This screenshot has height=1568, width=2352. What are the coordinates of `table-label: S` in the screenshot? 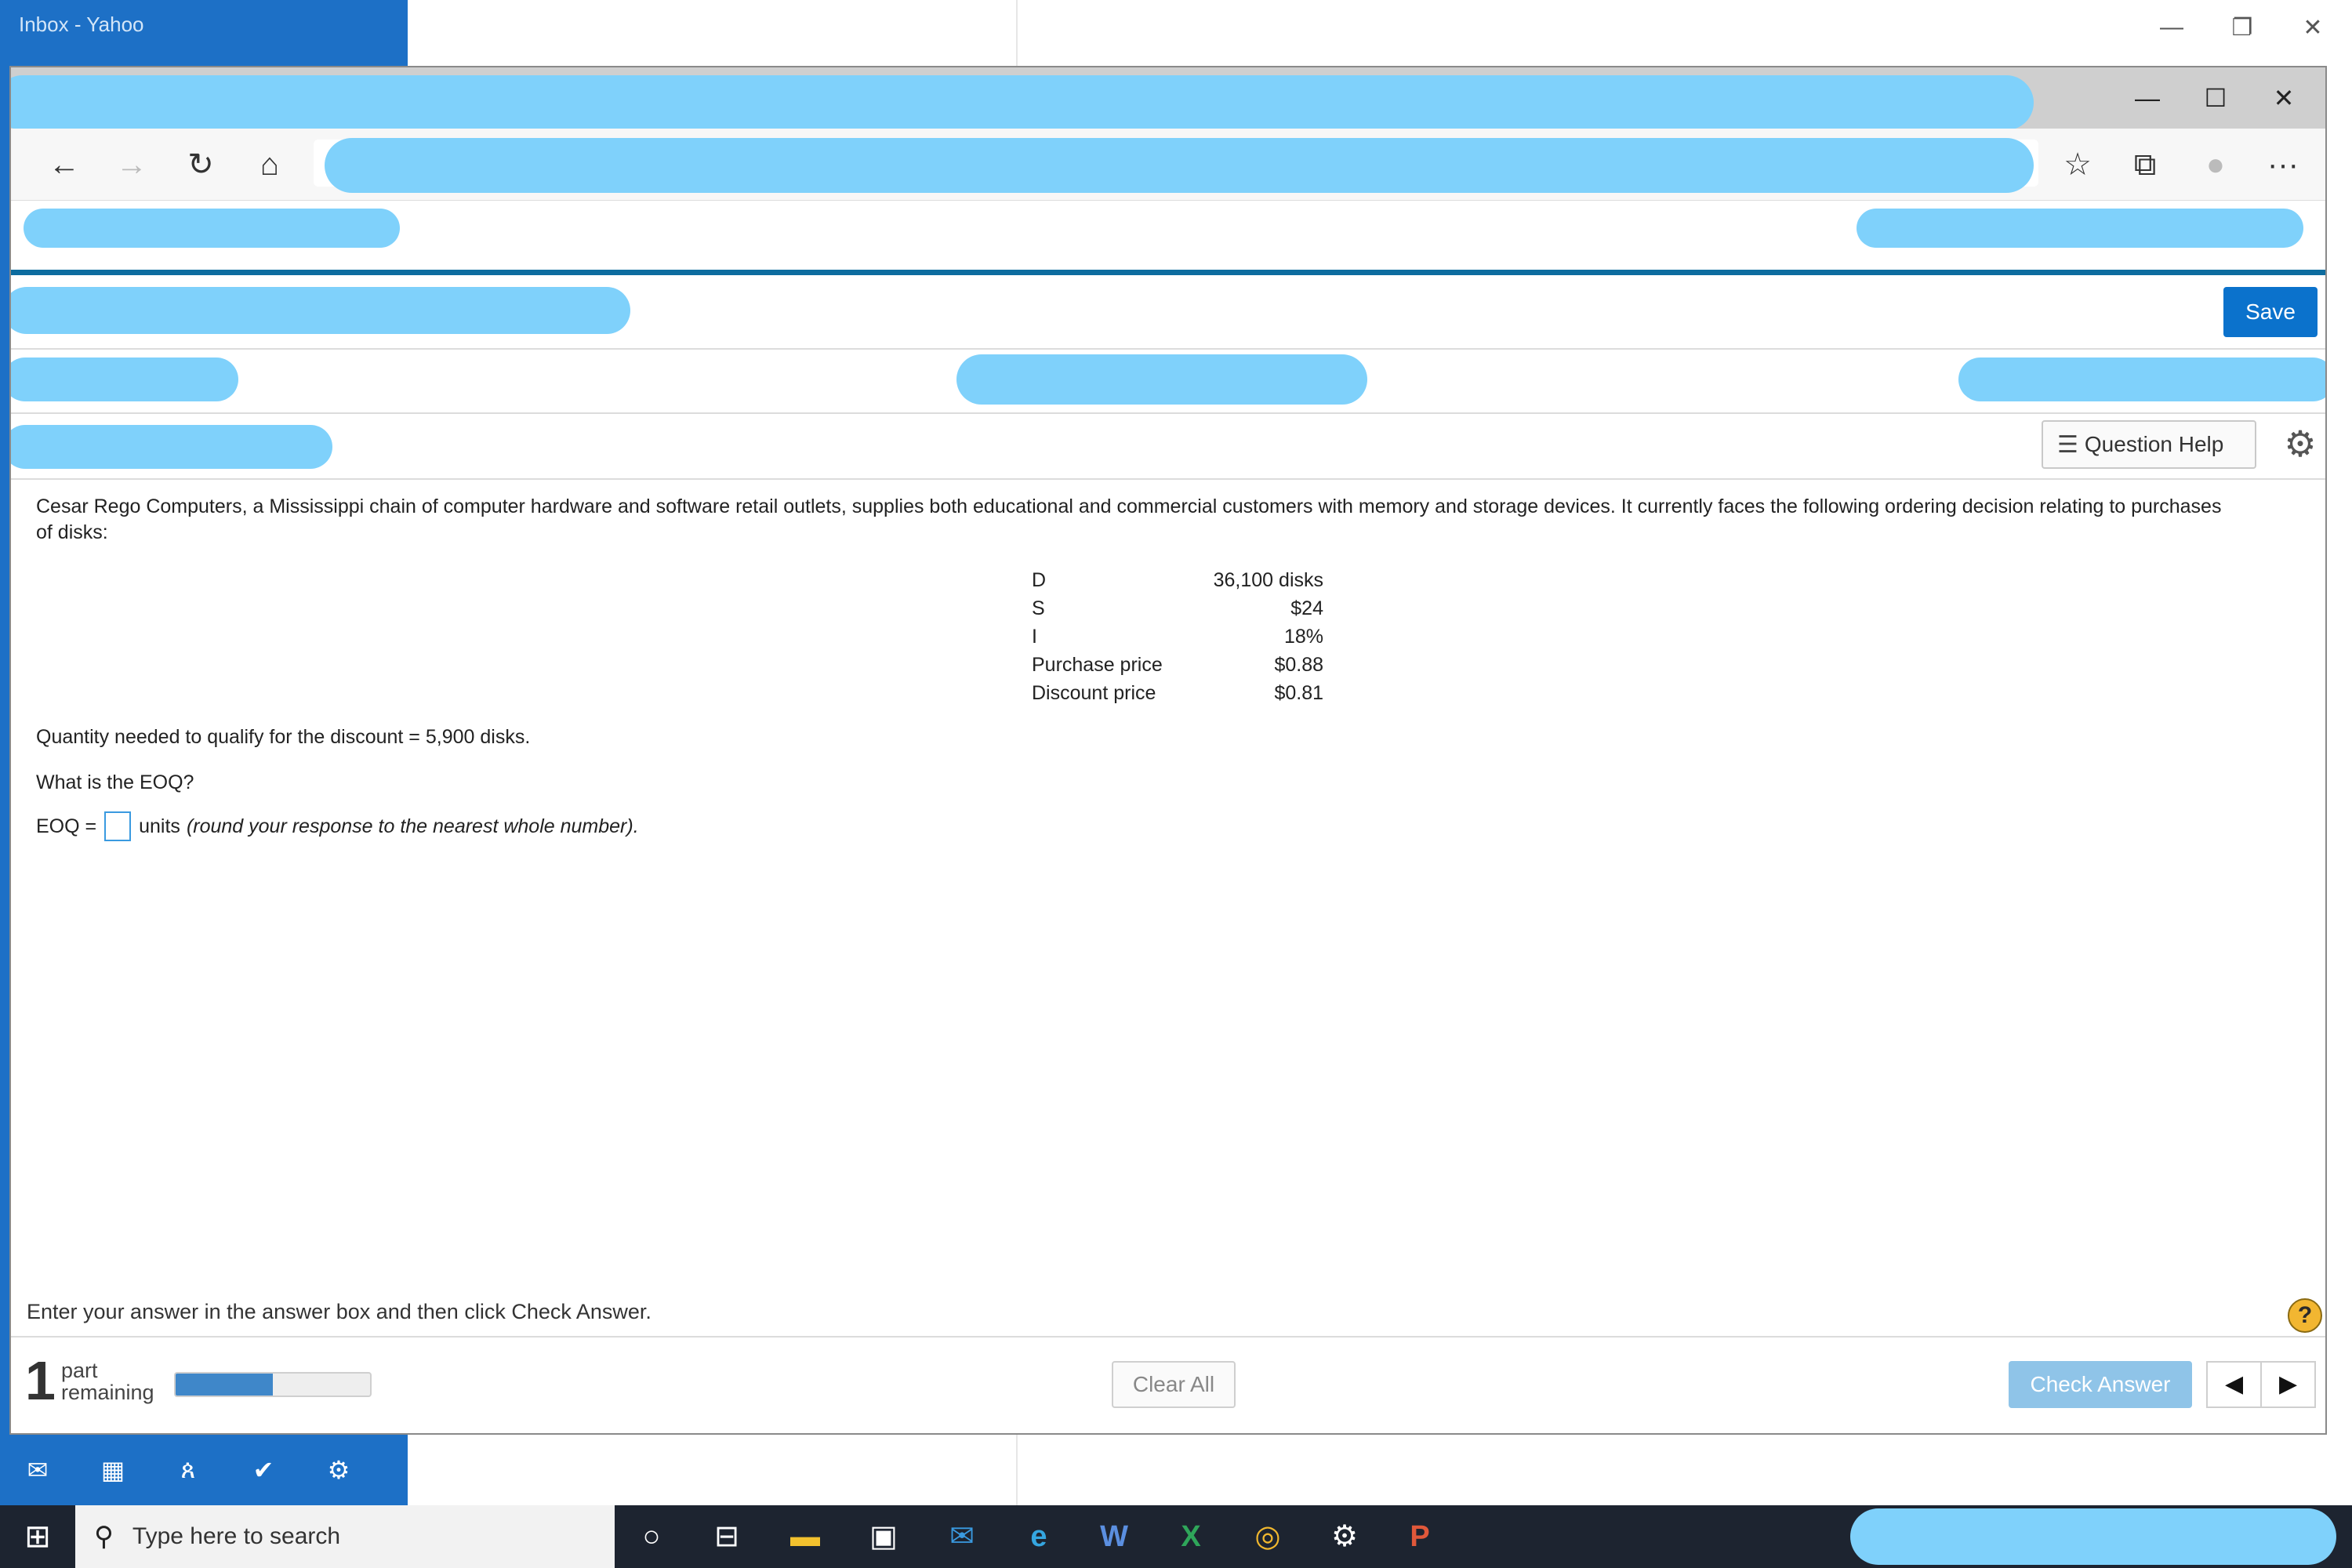 It's located at (1038, 608).